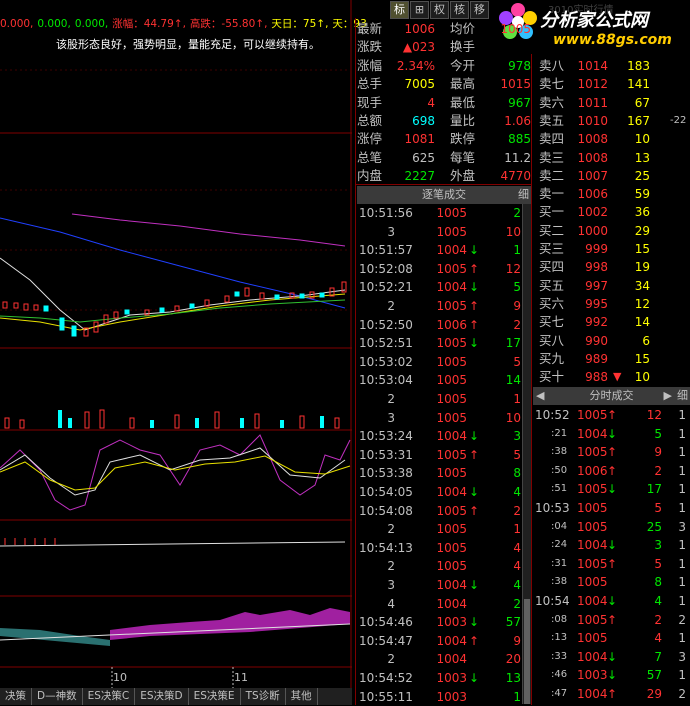  Describe the element at coordinates (611, 66) in the screenshot. I see `orderbook-row: 卖八 1014 183` at that location.